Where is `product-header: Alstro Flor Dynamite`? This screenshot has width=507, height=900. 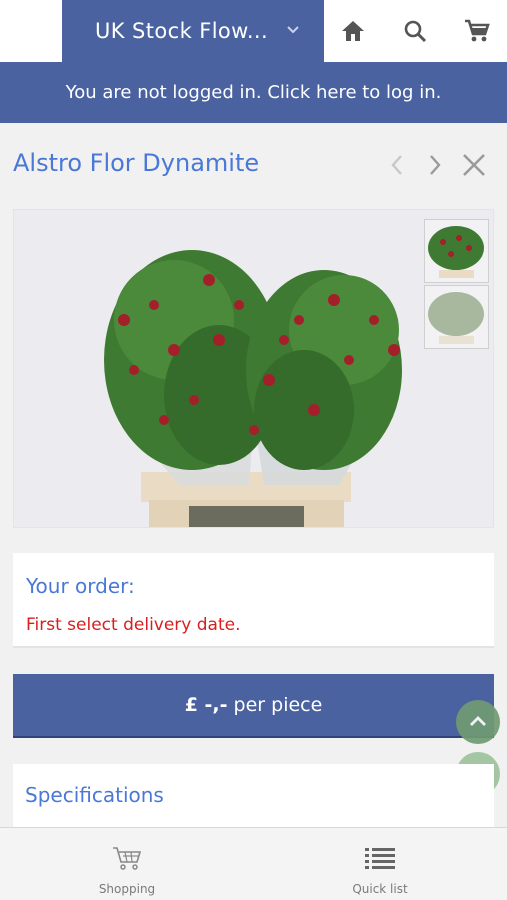 product-header: Alstro Flor Dynamite is located at coordinates (253, 165).